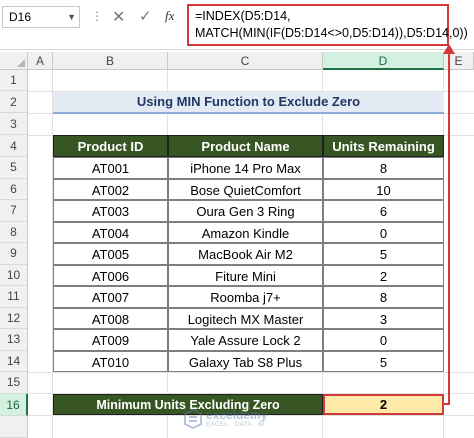  I want to click on row-header-1: 1, so click(14, 80).